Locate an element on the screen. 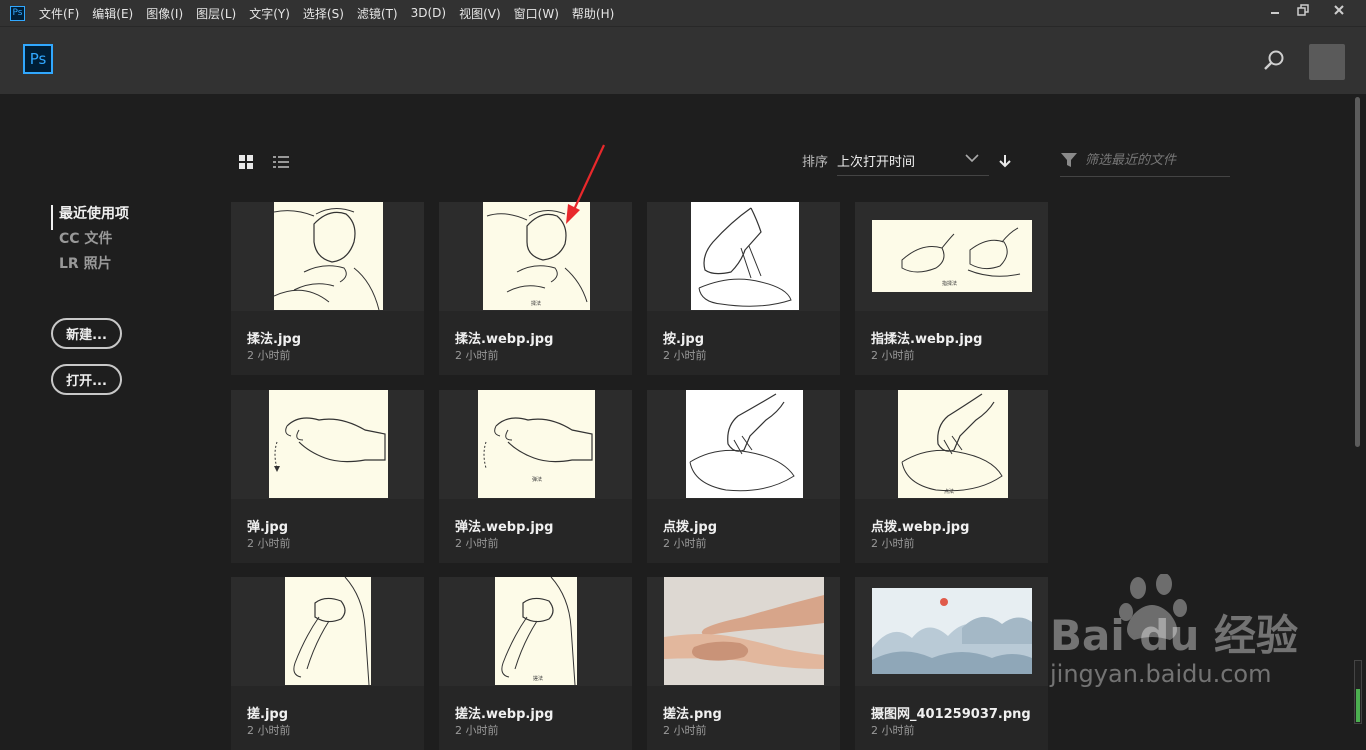  file-card: 摄图网_401259037.png 2 小时前 is located at coordinates (951, 663).